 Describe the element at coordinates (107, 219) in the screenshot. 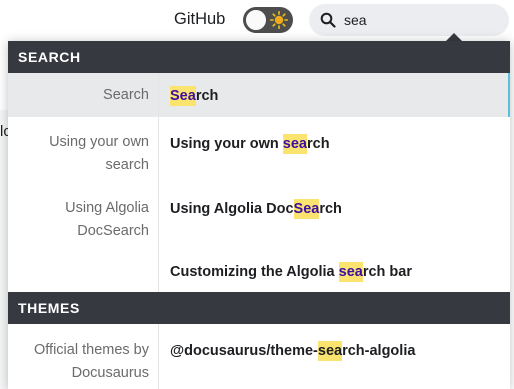

I see `result-category: Using Algolia DocSearch` at that location.